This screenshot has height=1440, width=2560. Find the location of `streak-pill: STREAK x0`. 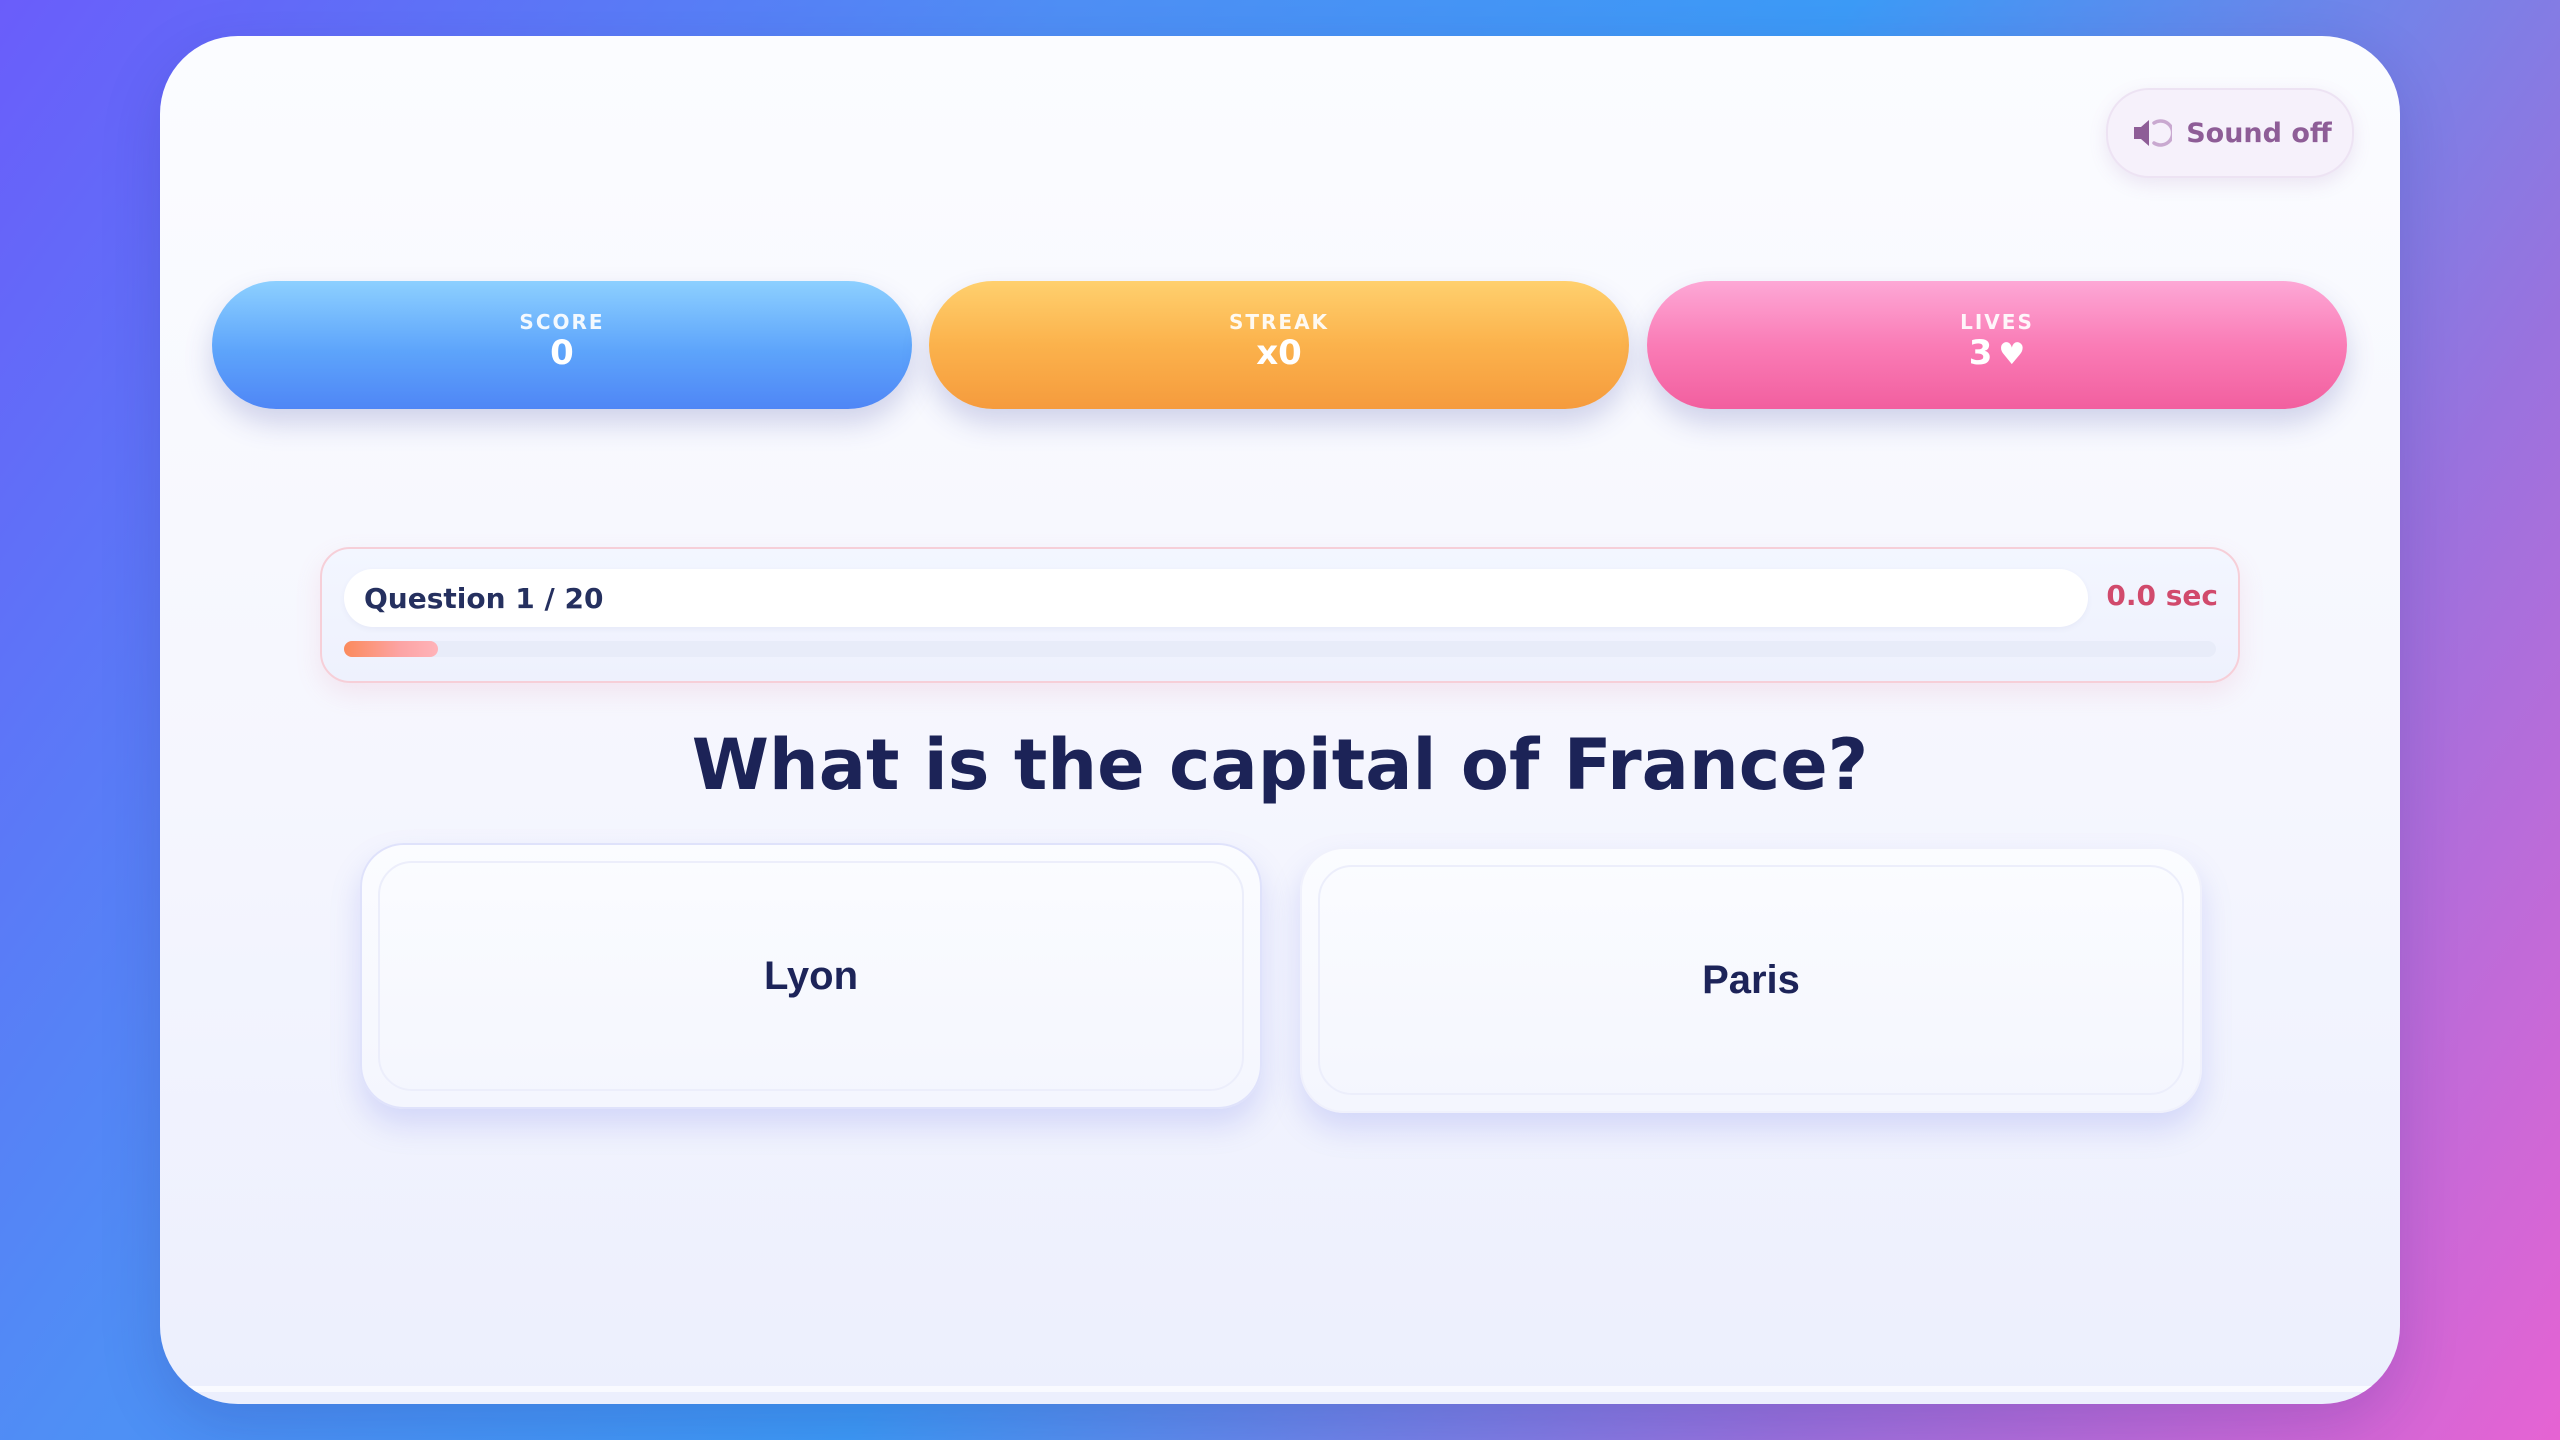

streak-pill: STREAK x0 is located at coordinates (1279, 345).